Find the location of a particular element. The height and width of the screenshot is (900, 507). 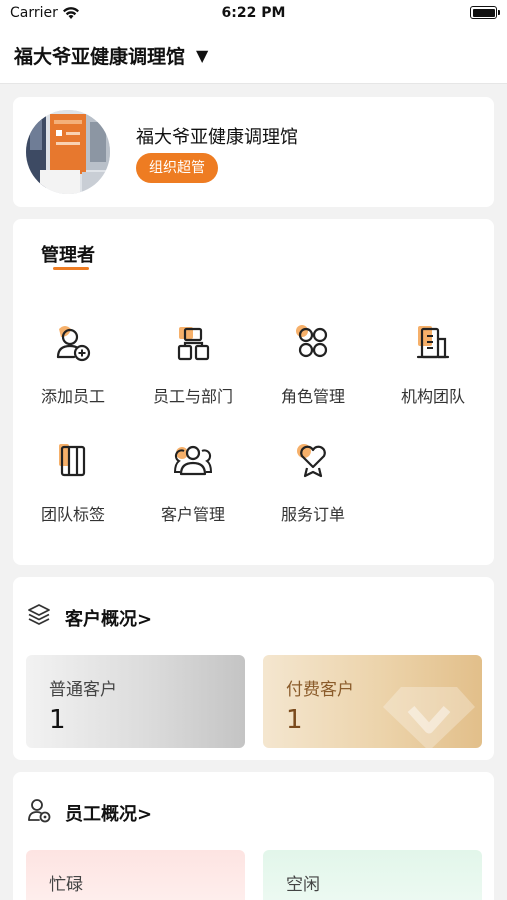

user-settings-icon is located at coordinates (39, 810).